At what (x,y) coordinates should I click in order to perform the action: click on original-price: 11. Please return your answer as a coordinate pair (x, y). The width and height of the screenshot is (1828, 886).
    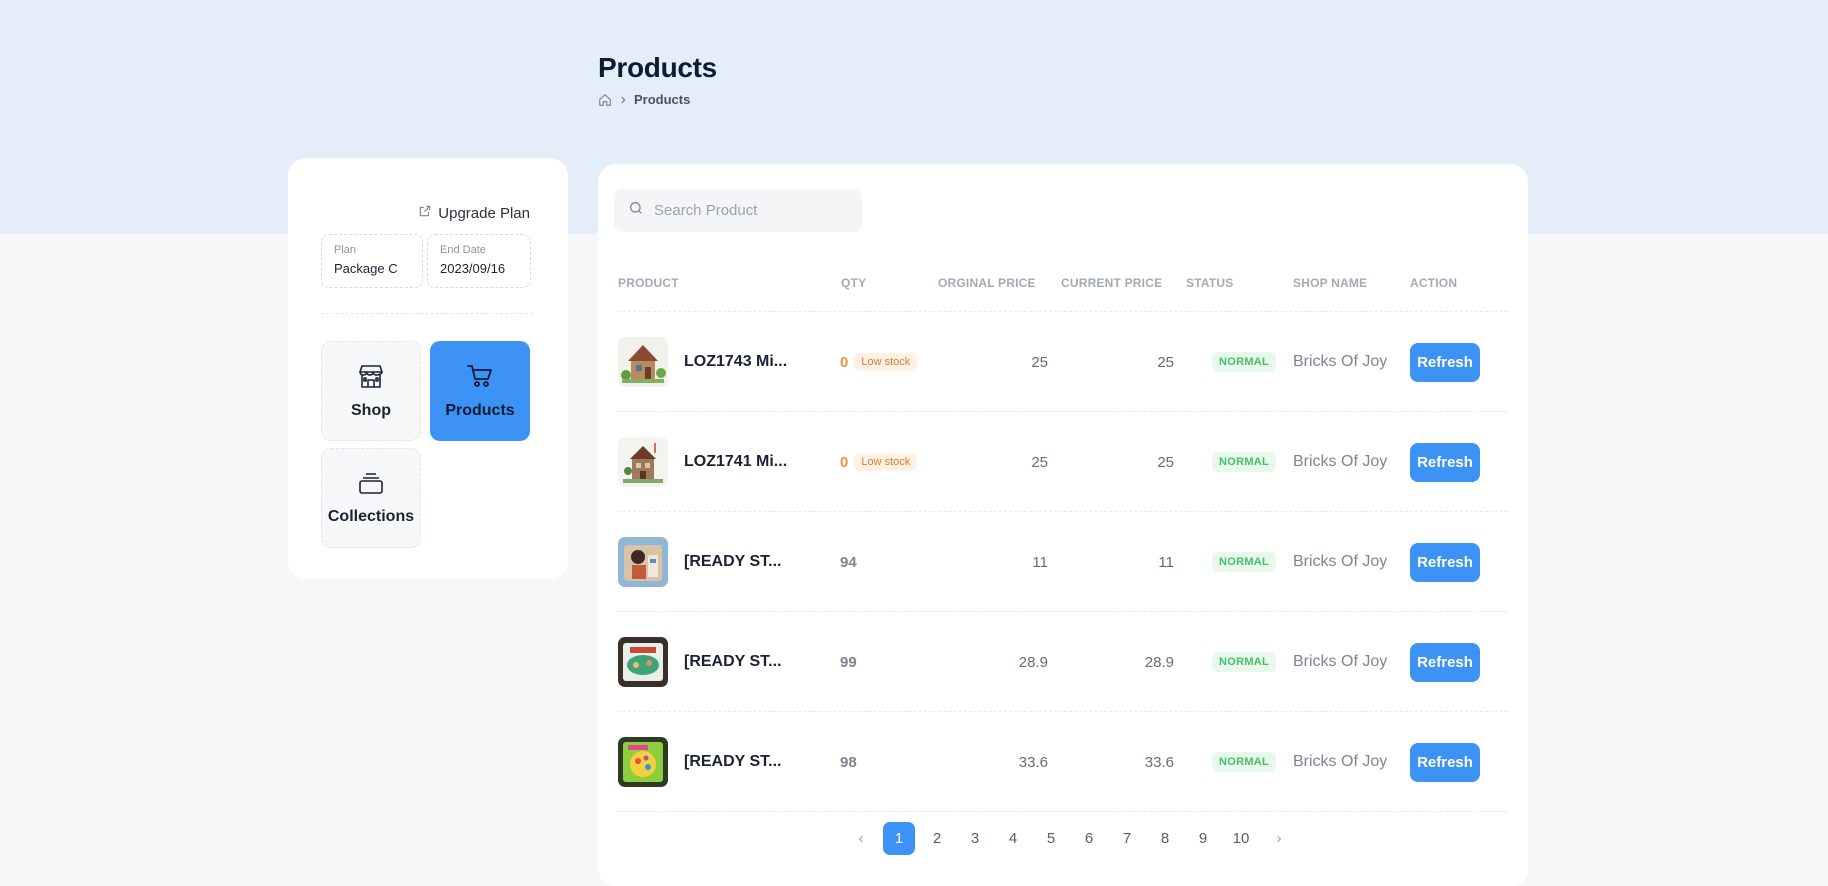
    Looking at the image, I should click on (1040, 562).